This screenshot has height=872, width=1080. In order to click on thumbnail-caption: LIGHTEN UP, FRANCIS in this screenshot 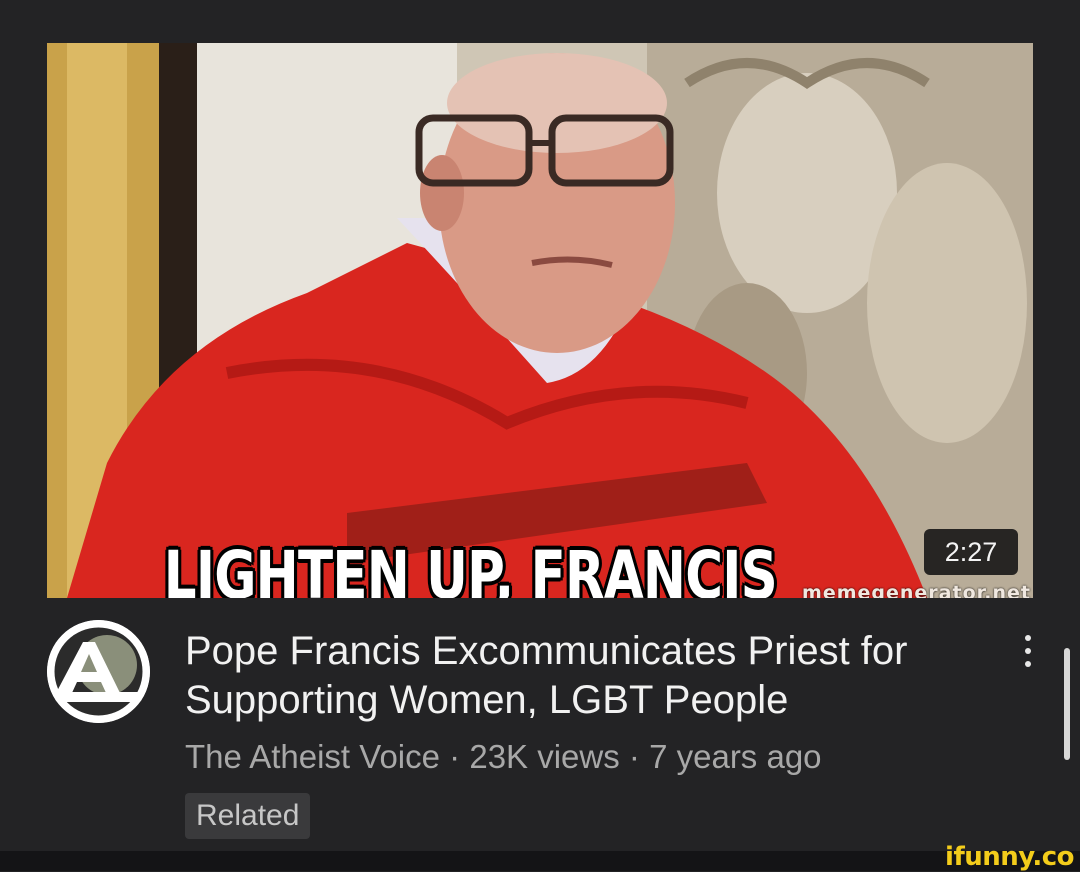, I will do `click(470, 568)`.